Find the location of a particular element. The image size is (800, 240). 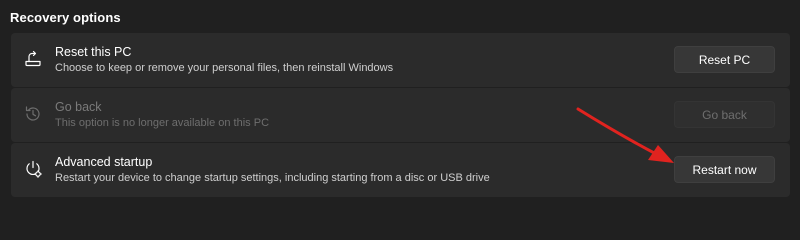

restart-now-button: Restart now is located at coordinates (724, 169).